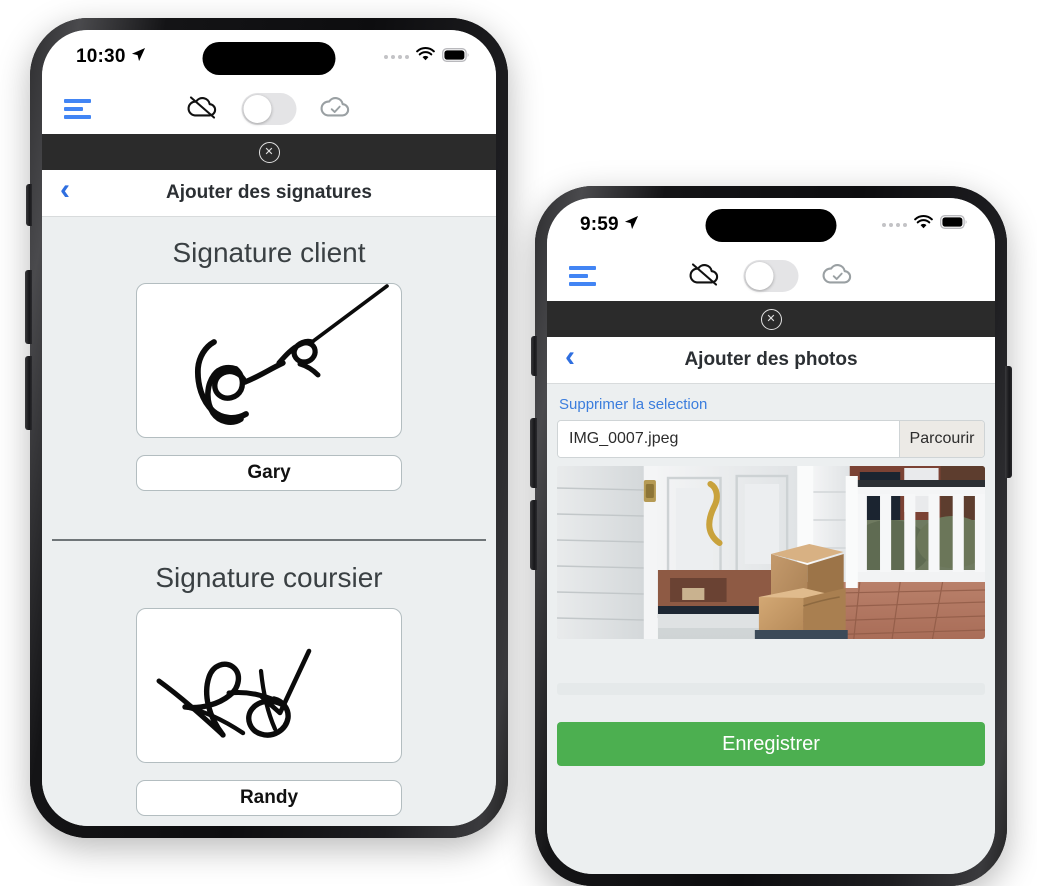 Image resolution: width=1037 pixels, height=886 pixels. I want to click on right-app-toolbar, so click(771, 276).